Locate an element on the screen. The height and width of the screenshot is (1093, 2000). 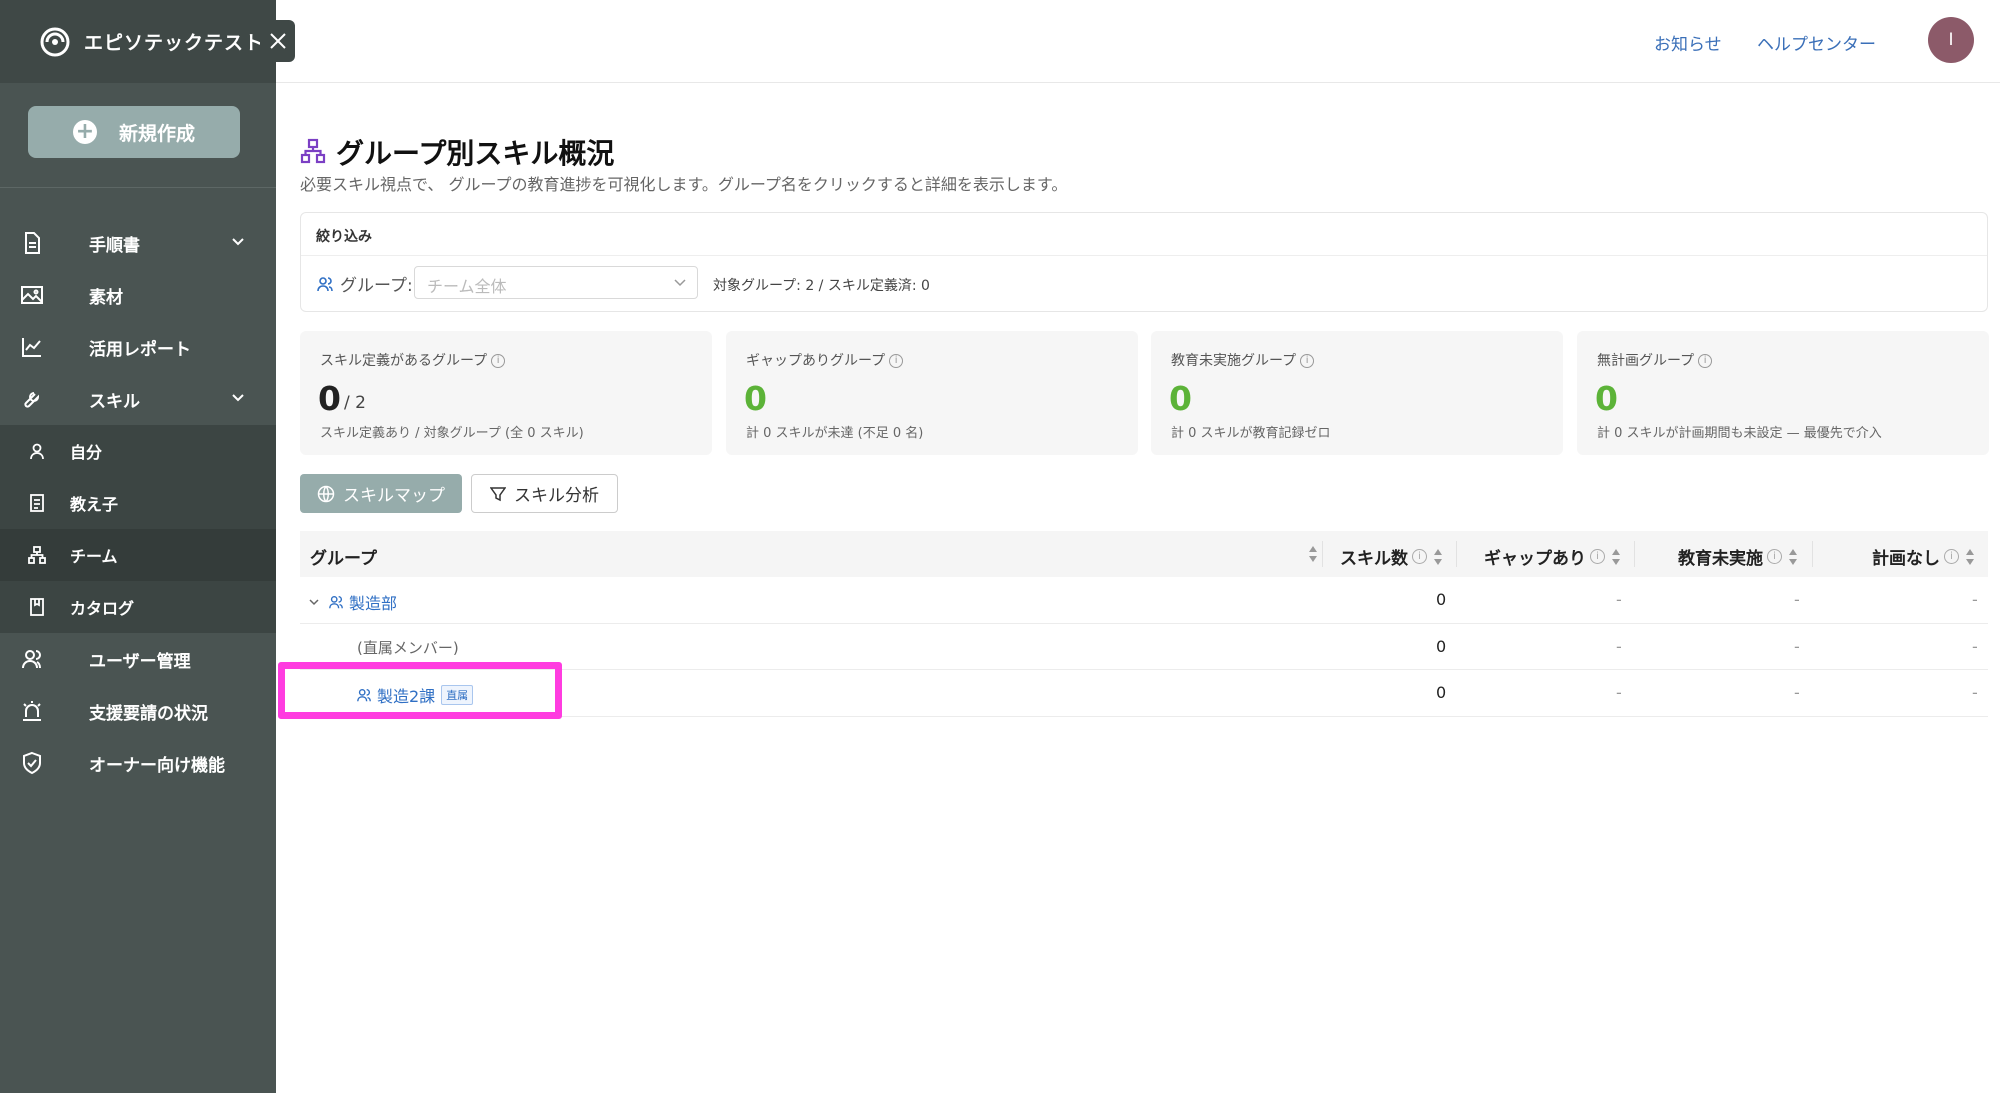
stat-card-gap: ギャップありグループ i 0 計 0 スキルが未達 (不足 0 名) is located at coordinates (932, 393).